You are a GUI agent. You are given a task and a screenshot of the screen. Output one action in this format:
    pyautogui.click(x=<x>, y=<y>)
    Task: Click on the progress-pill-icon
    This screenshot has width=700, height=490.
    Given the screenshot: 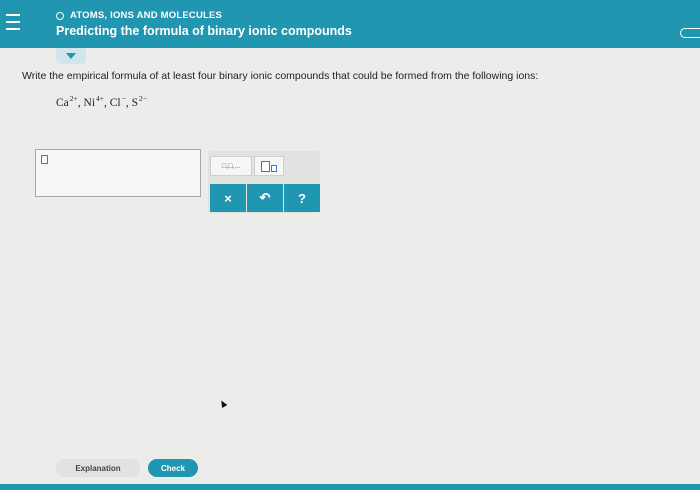 What is the action you would take?
    pyautogui.click(x=690, y=33)
    